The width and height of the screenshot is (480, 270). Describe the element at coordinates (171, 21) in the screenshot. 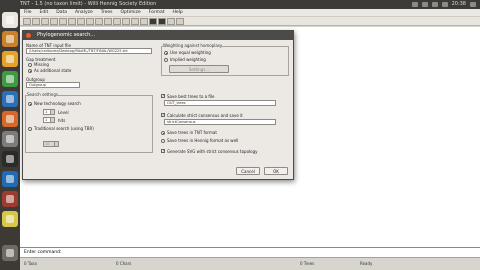

I see `script-icon` at that location.